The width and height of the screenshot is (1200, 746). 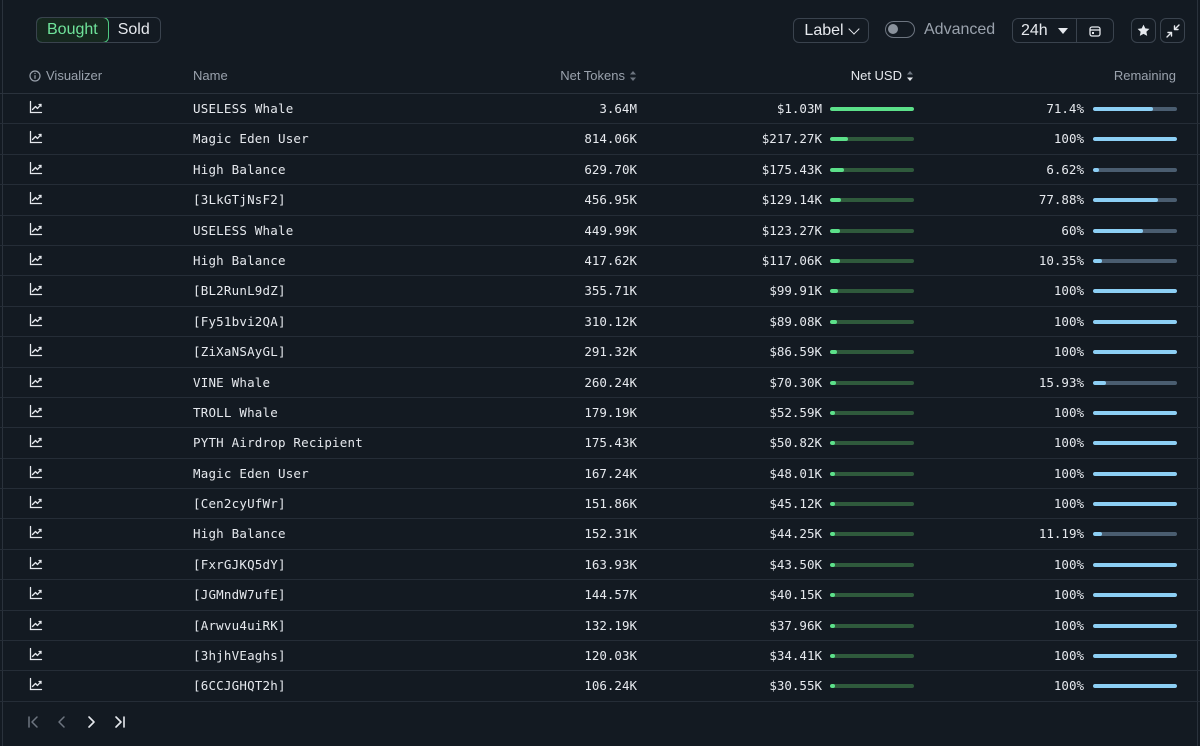 What do you see at coordinates (831, 30) in the screenshot?
I see `label-dropdown: Label` at bounding box center [831, 30].